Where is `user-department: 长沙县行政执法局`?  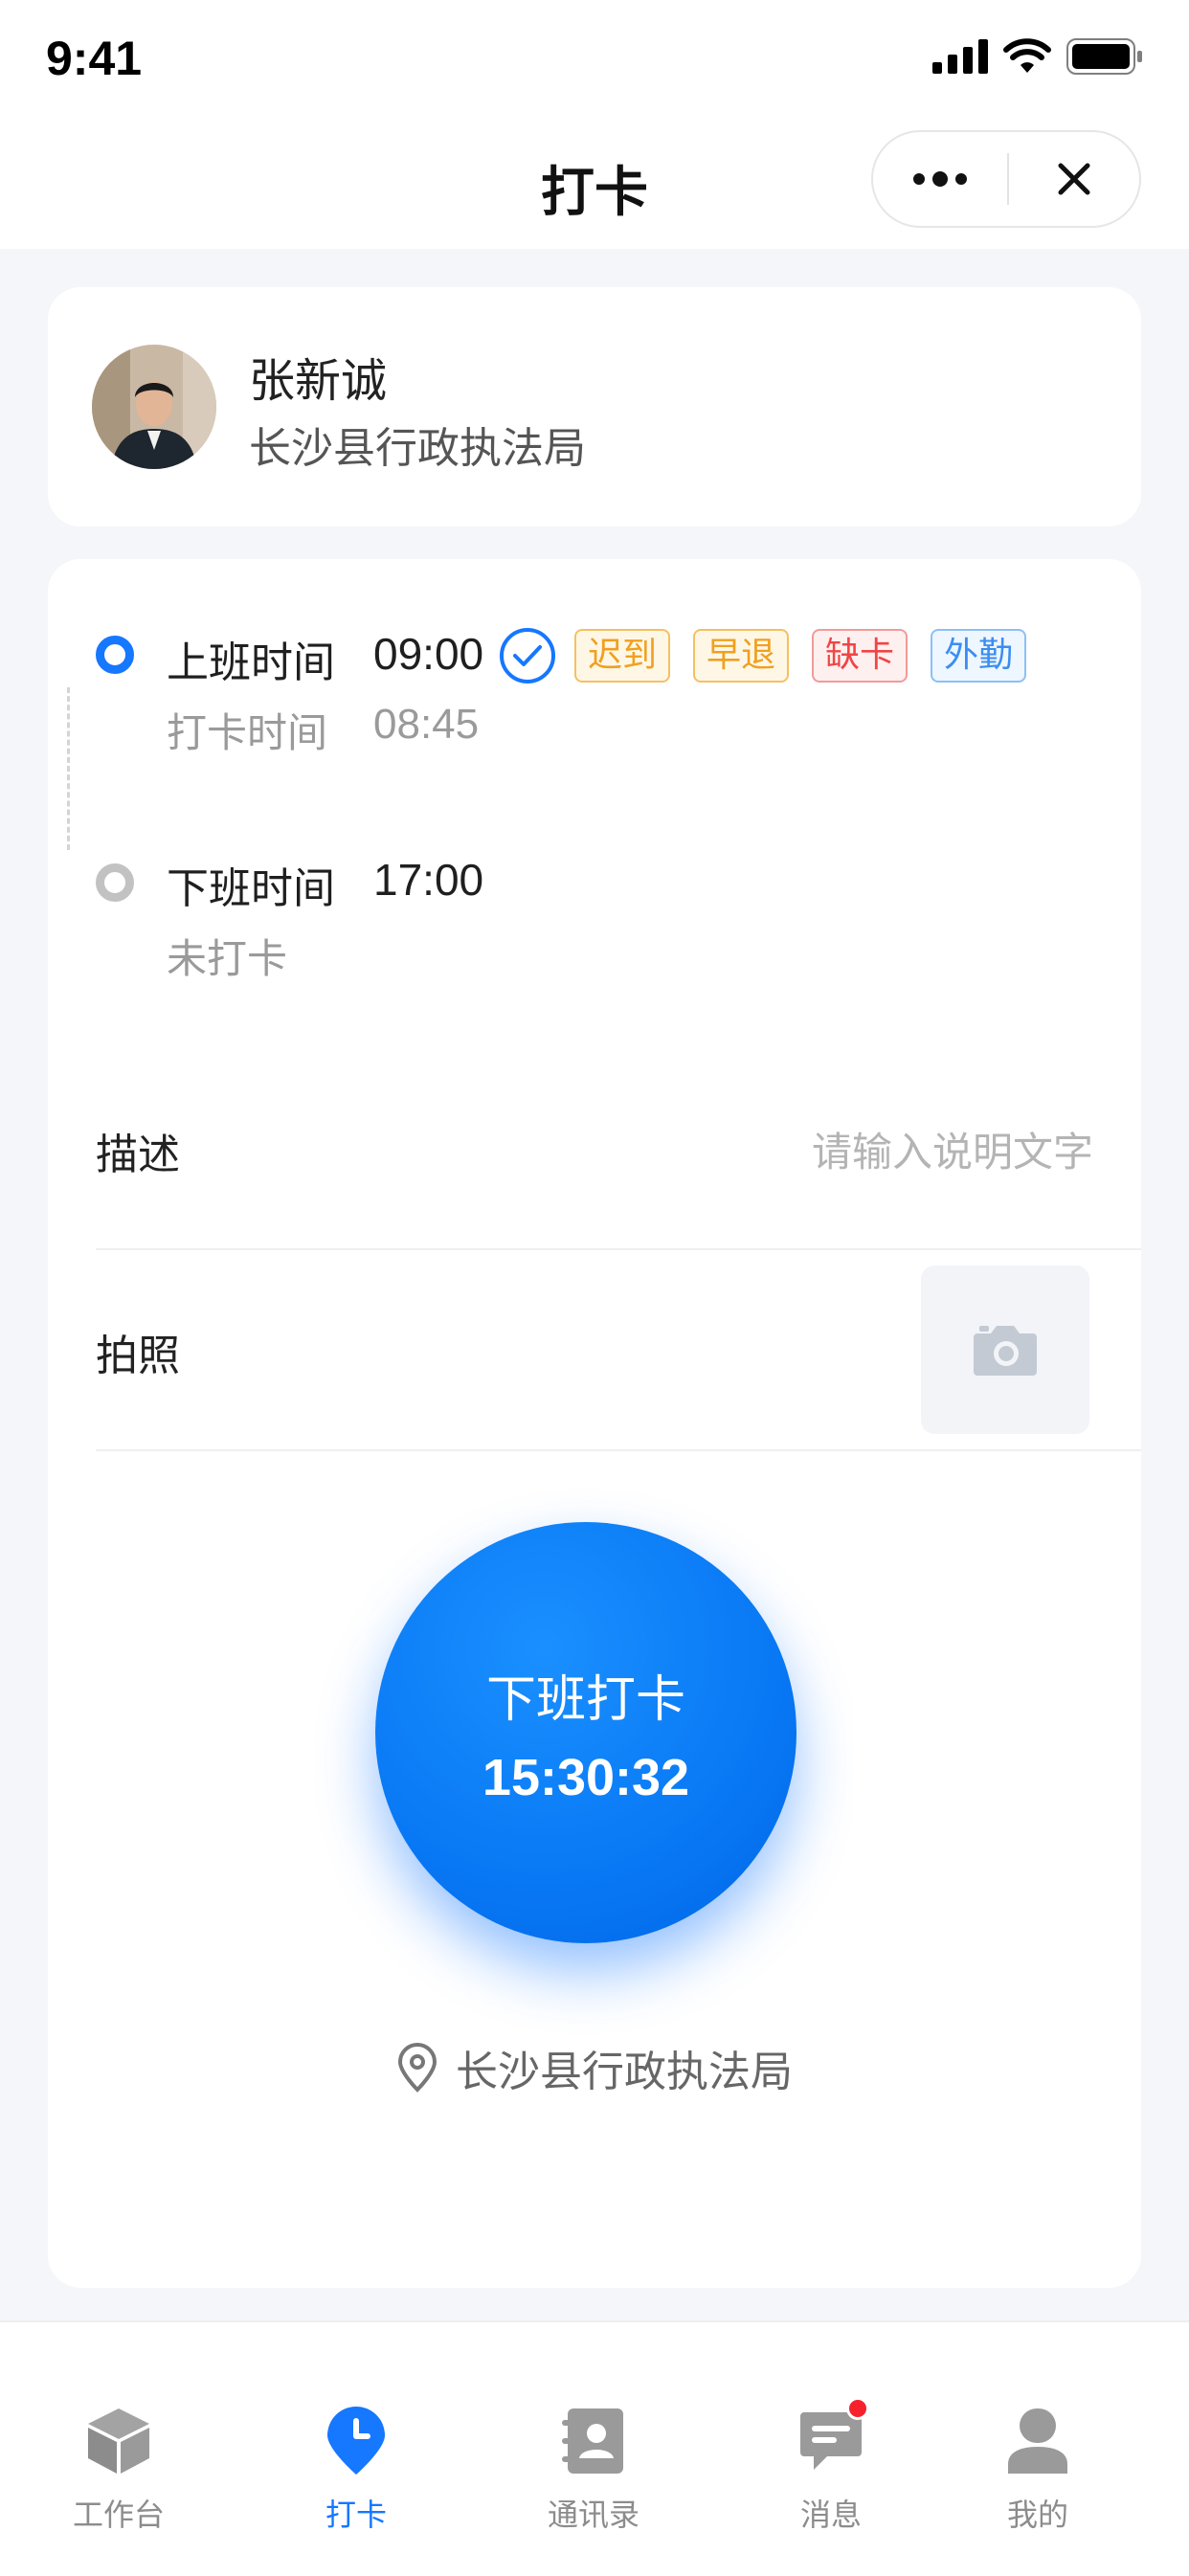
user-department: 长沙县行政执法局 is located at coordinates (417, 449).